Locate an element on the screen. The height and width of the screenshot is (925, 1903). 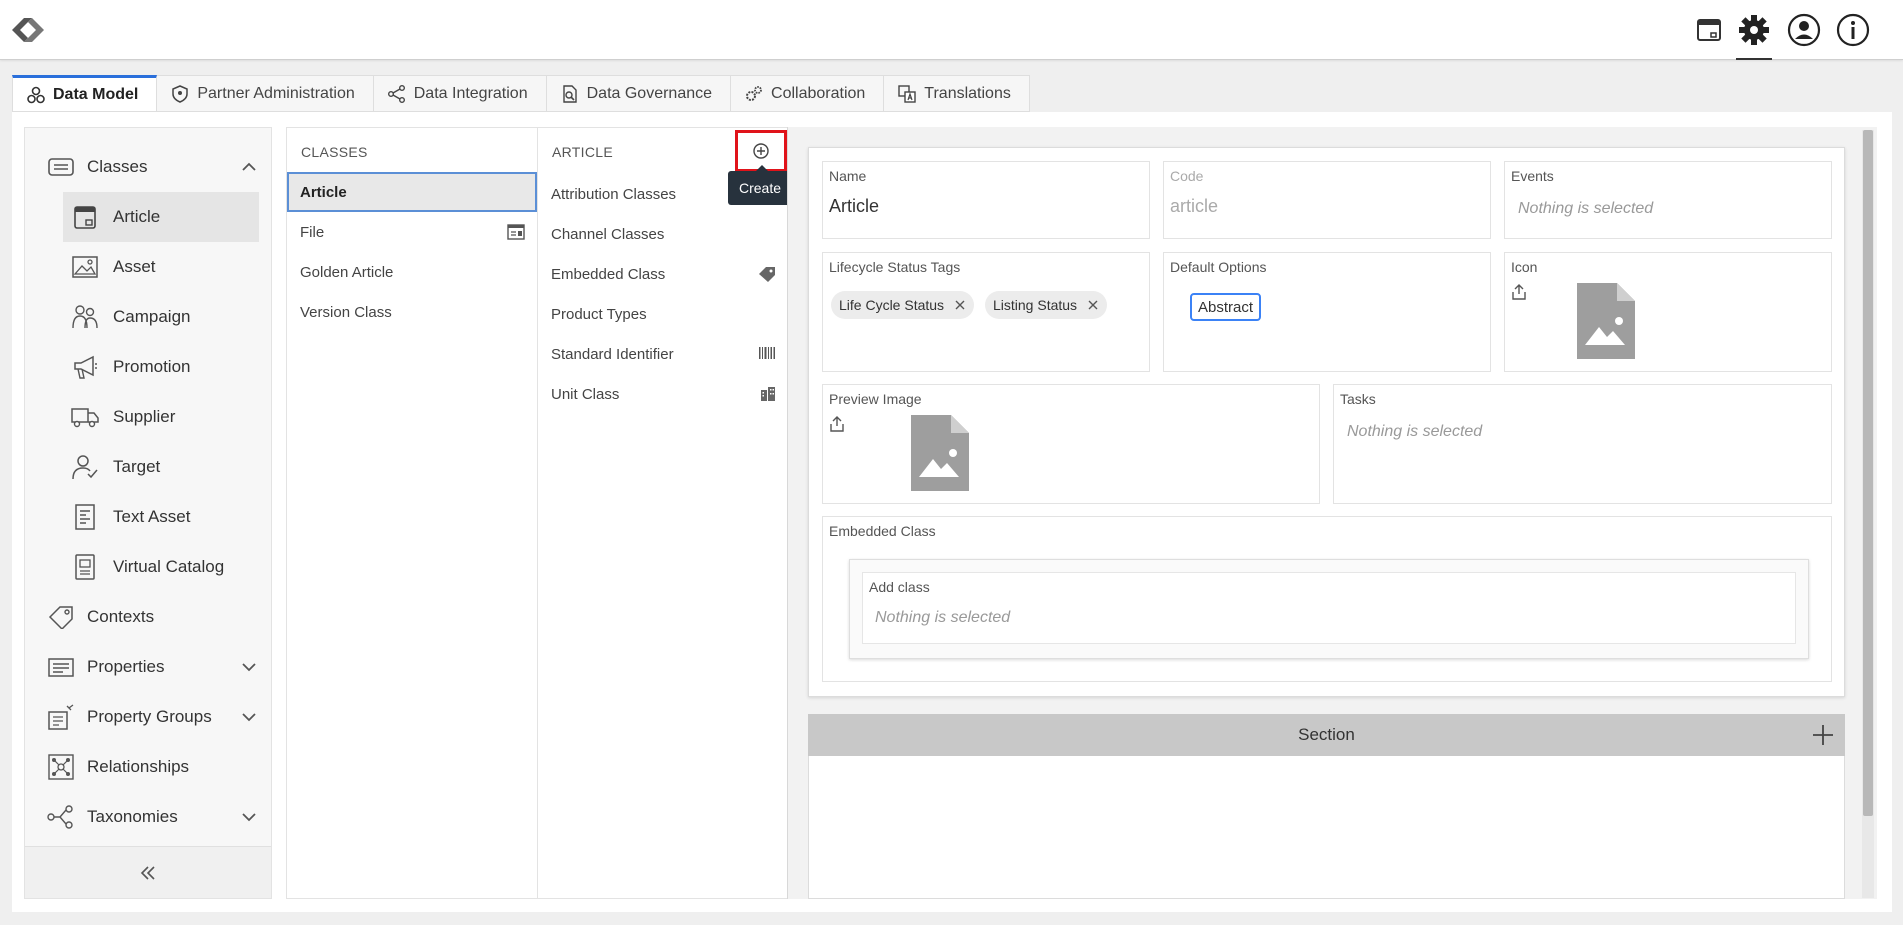
add-class-field: Add class Nothing is selected is located at coordinates (1329, 608).